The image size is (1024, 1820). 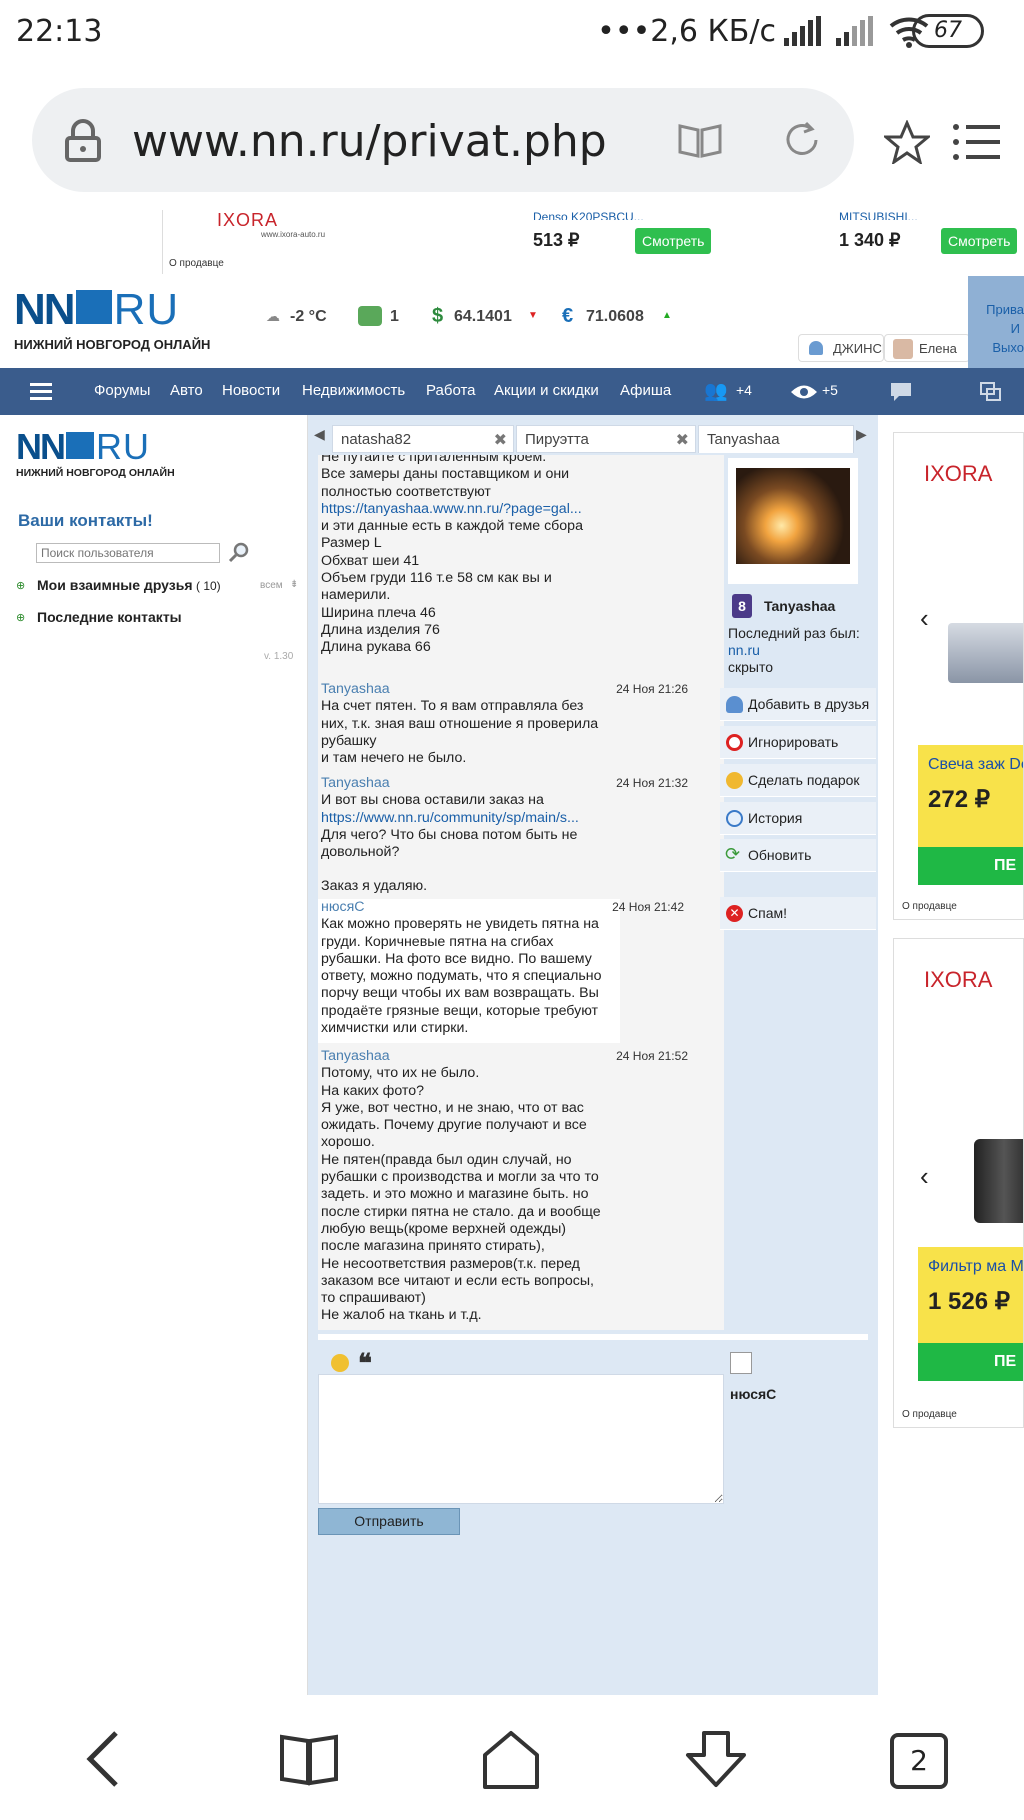 What do you see at coordinates (919, 1761) in the screenshot?
I see `tabs-count-button: 2` at bounding box center [919, 1761].